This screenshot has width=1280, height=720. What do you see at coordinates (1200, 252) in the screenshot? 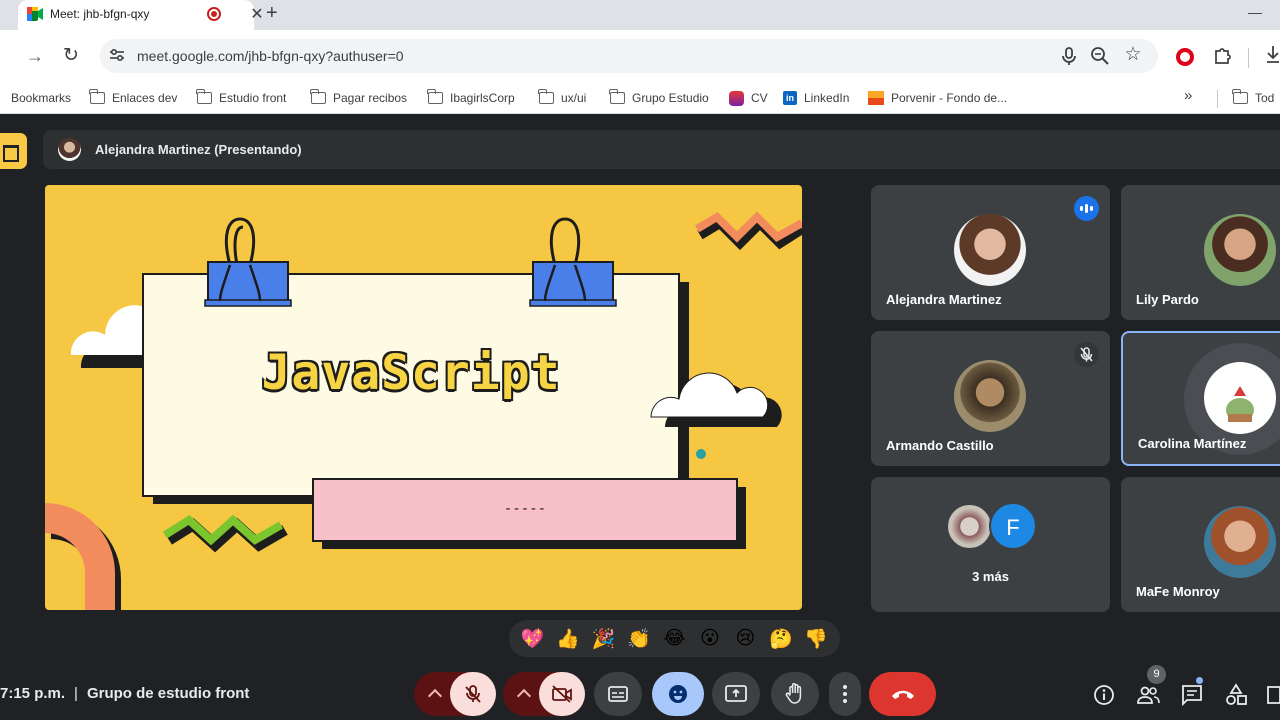
I see `participant-tile: Lily Pardo` at bounding box center [1200, 252].